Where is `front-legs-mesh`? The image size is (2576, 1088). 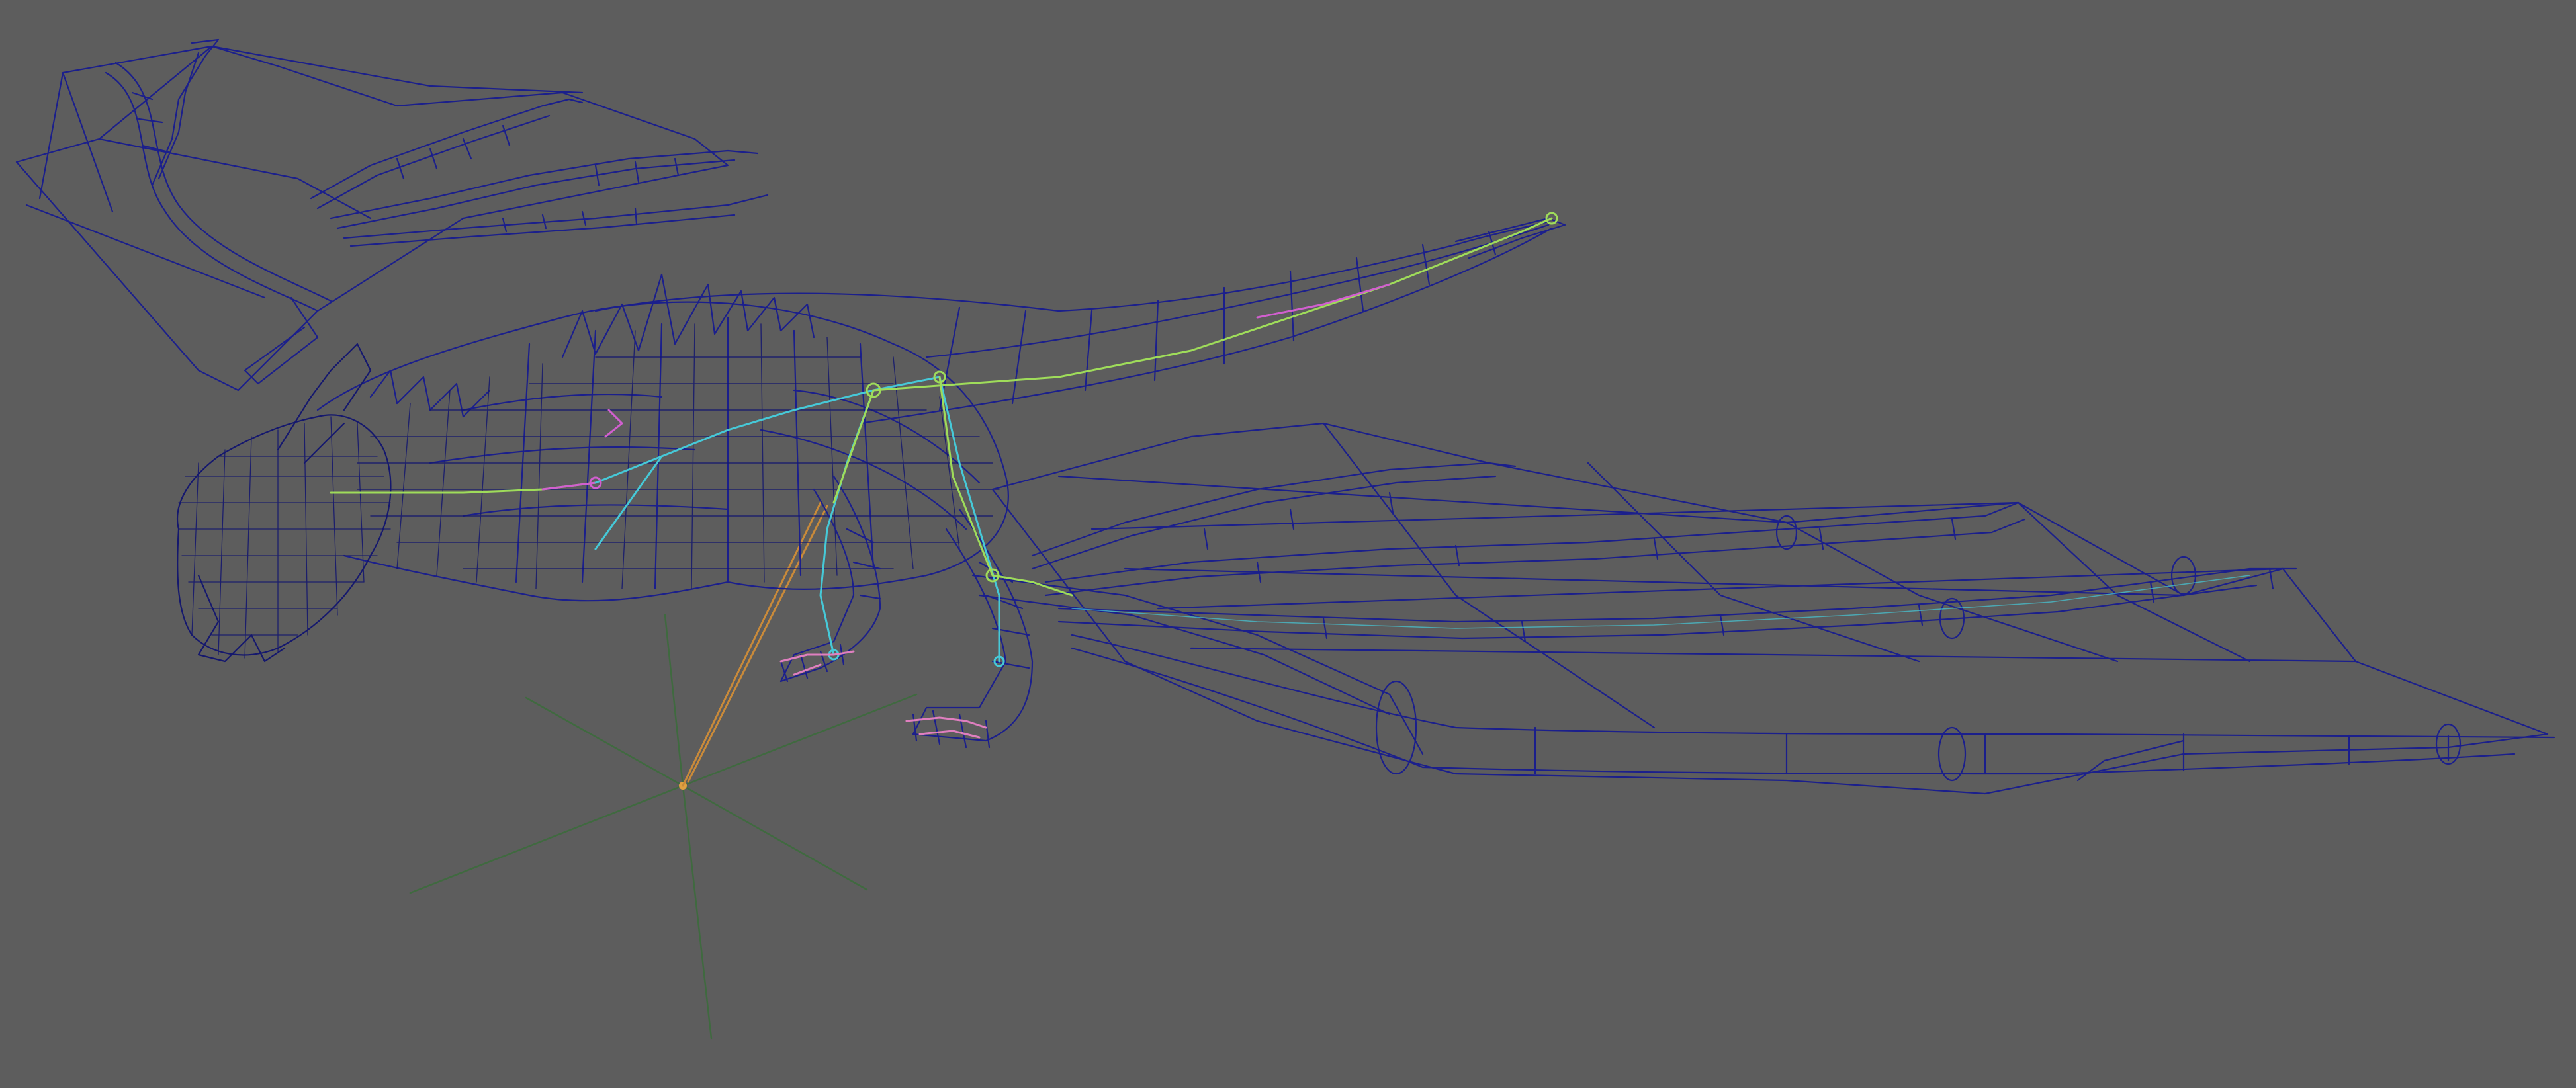 front-legs-mesh is located at coordinates (906, 612).